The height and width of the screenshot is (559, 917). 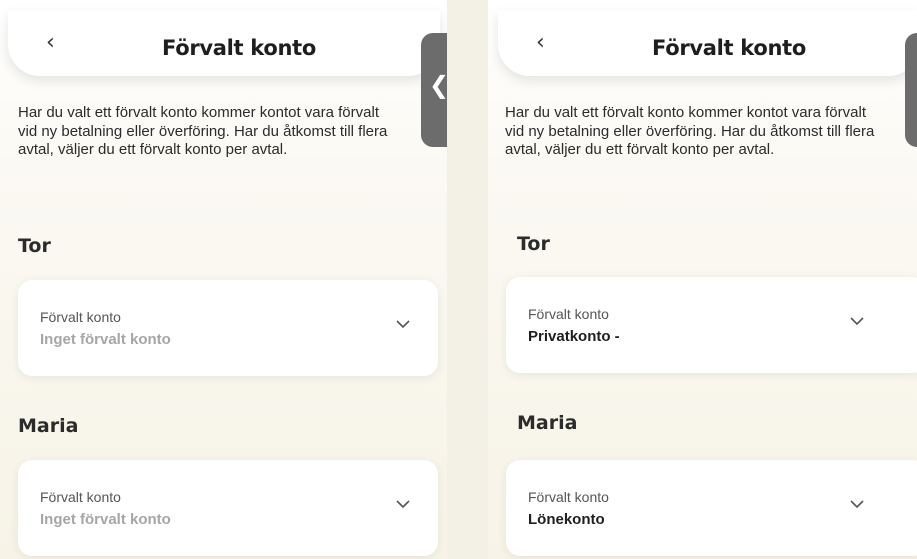 I want to click on chevron-left-icon: ❮, so click(x=438, y=85).